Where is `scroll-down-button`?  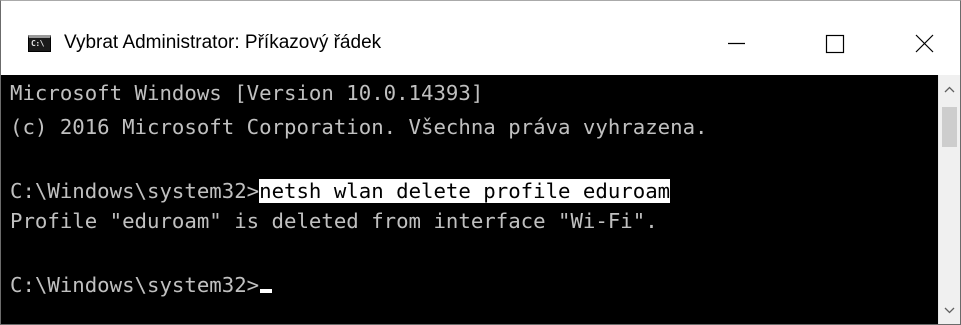 scroll-down-button is located at coordinates (949, 310).